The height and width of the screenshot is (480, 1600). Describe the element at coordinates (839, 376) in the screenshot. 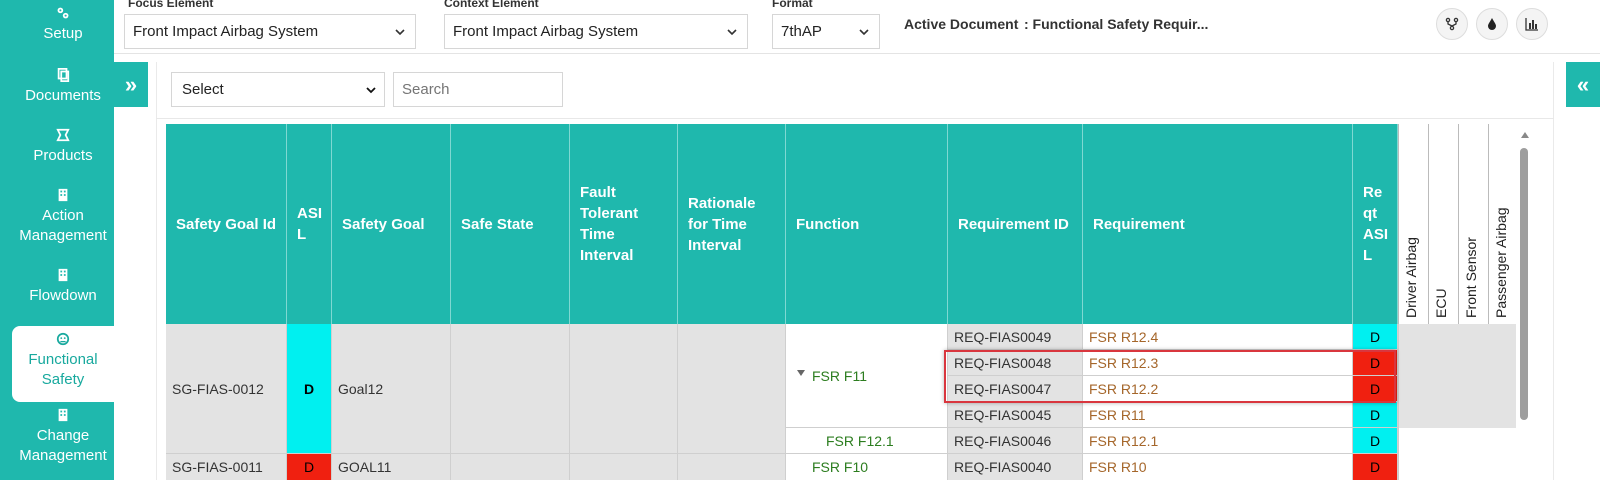

I see `function-link: FSR F11` at that location.